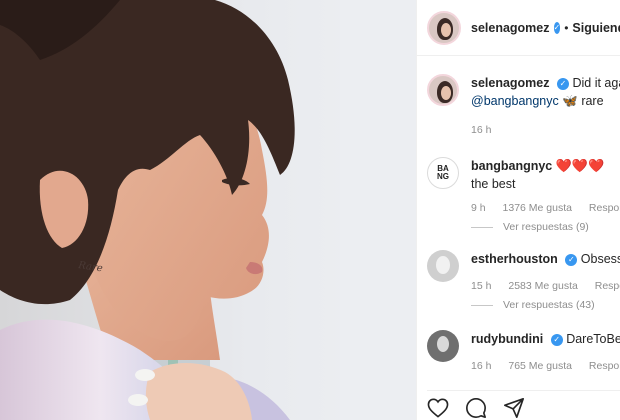 The image size is (620, 420). What do you see at coordinates (600, 259) in the screenshot?
I see `comment-text: Obsessed` at bounding box center [600, 259].